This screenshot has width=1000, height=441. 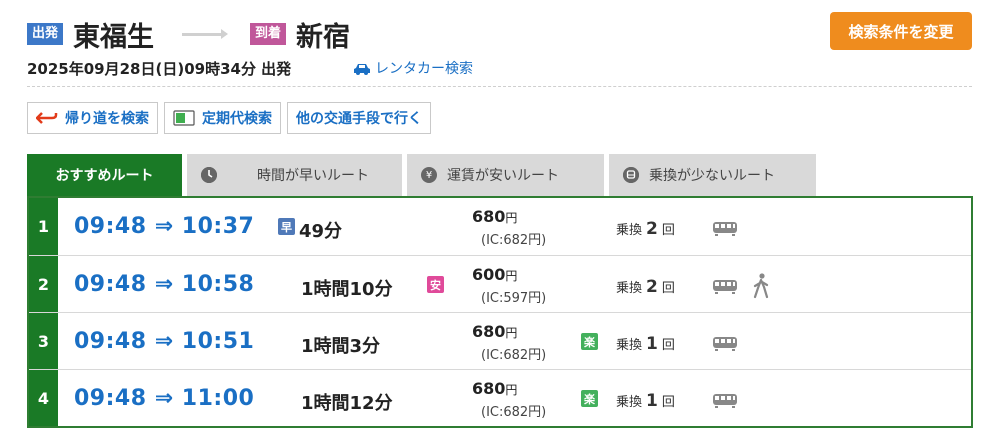 What do you see at coordinates (43, 226) in the screenshot?
I see `route-number: 1` at bounding box center [43, 226].